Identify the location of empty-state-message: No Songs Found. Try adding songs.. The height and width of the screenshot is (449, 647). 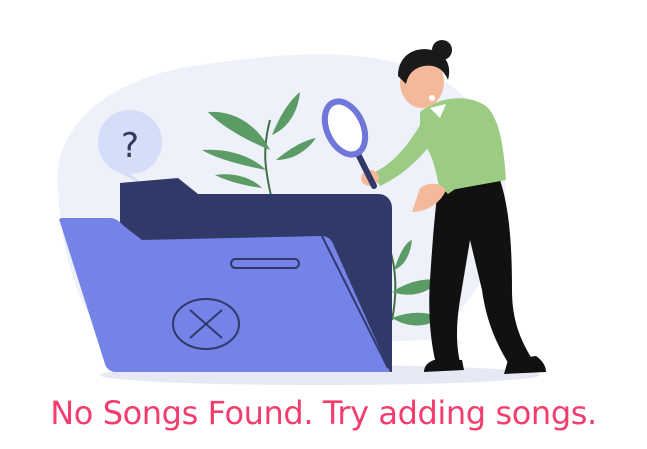
(323, 413).